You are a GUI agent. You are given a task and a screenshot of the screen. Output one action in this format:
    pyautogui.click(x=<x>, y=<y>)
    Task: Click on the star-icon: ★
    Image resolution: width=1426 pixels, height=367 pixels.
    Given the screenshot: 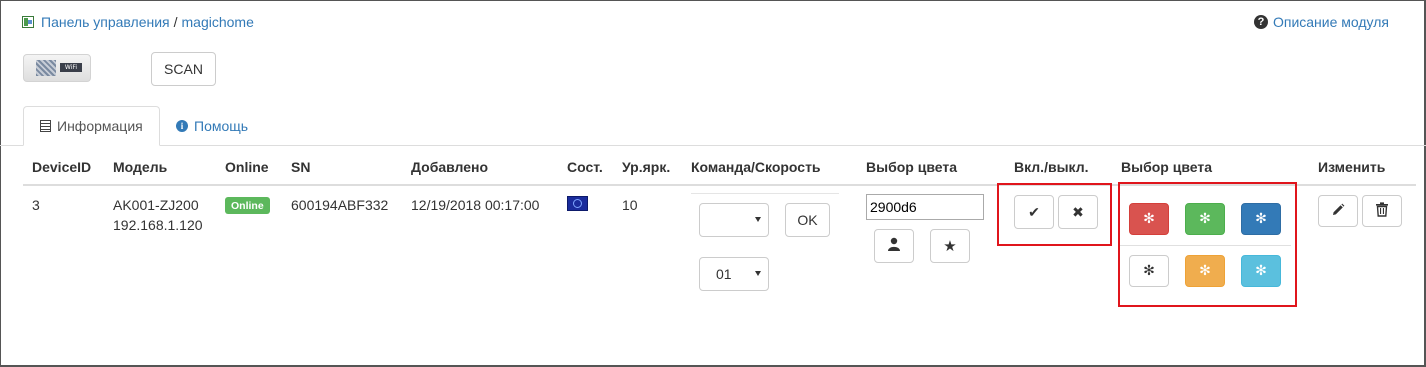 What is the action you would take?
    pyautogui.click(x=950, y=246)
    